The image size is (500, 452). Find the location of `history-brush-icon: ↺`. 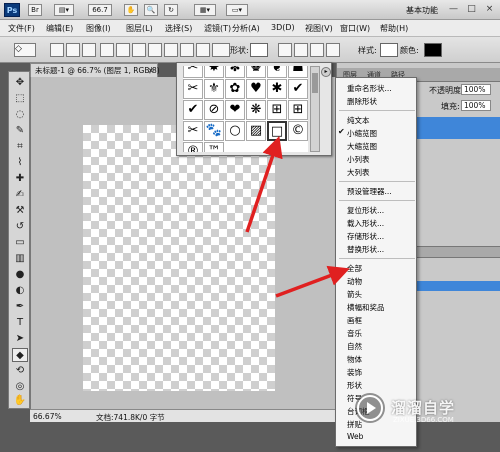

history-brush-icon: ↺ is located at coordinates (20, 227).